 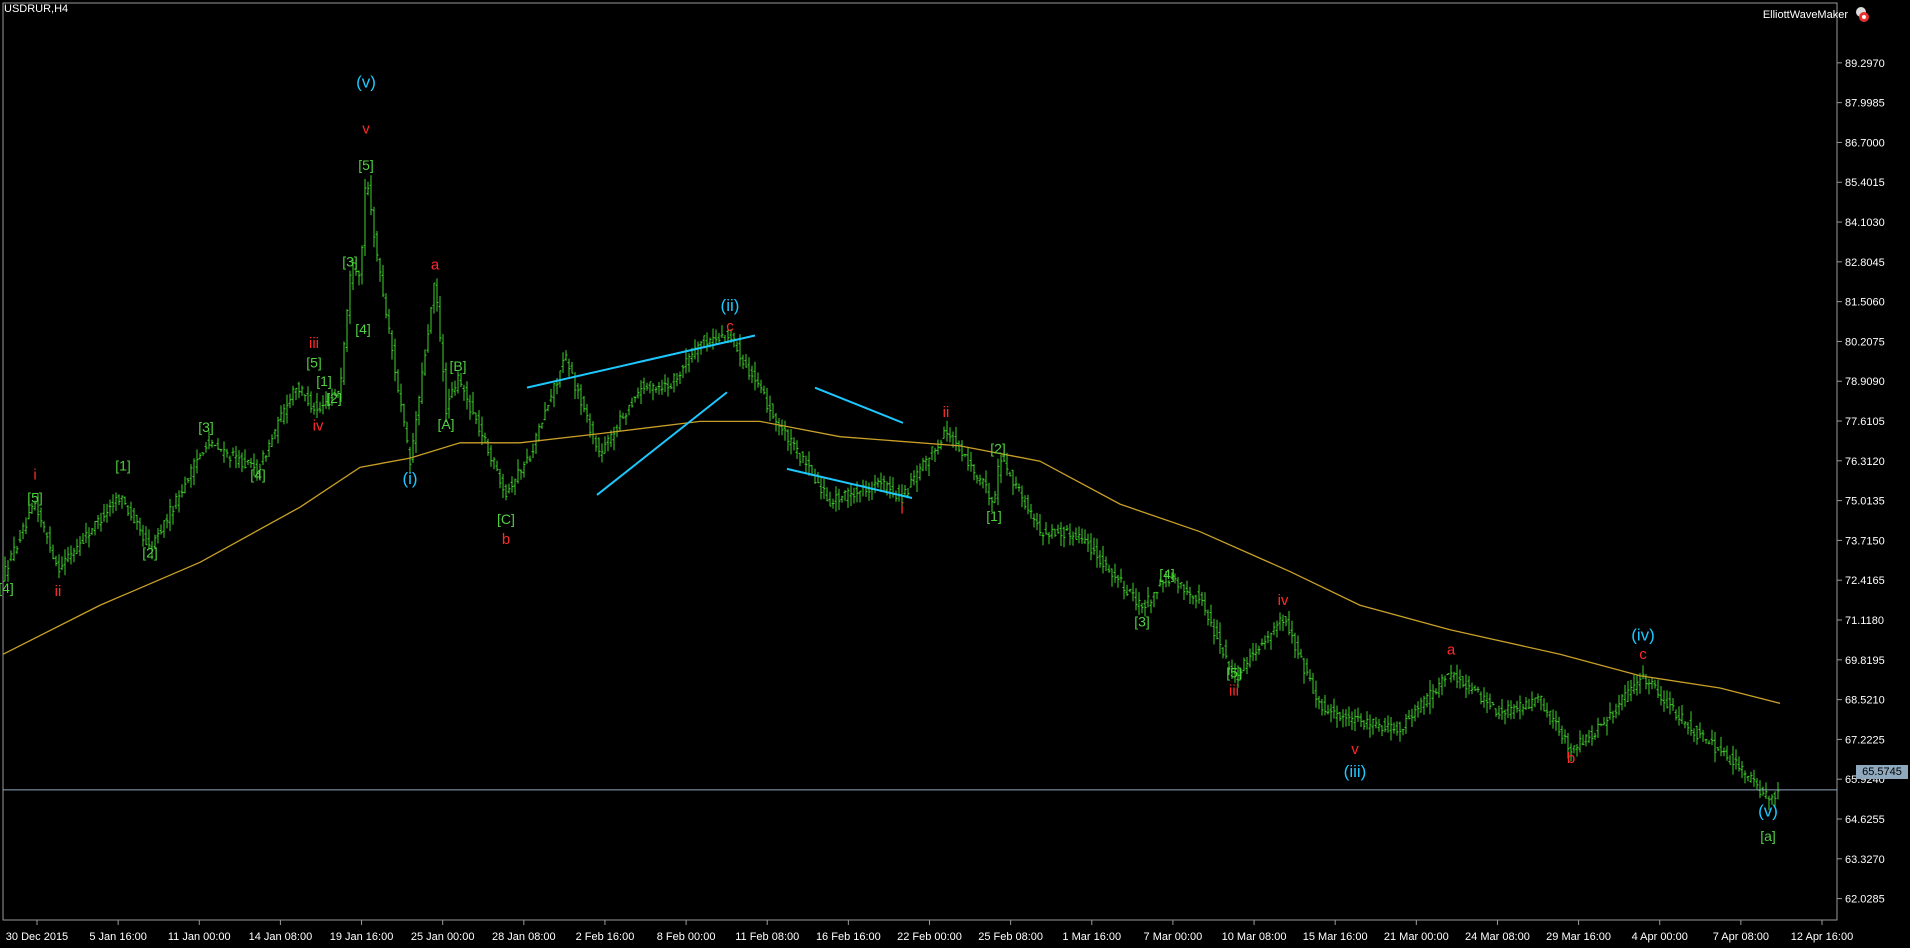 I want to click on y-tick-label: 77.6105, so click(x=1865, y=422).